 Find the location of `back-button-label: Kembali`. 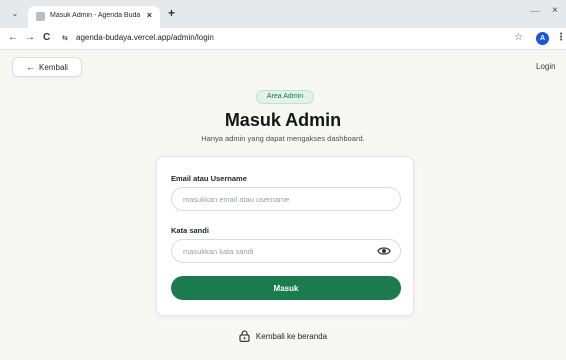

back-button-label: Kembali is located at coordinates (53, 67).